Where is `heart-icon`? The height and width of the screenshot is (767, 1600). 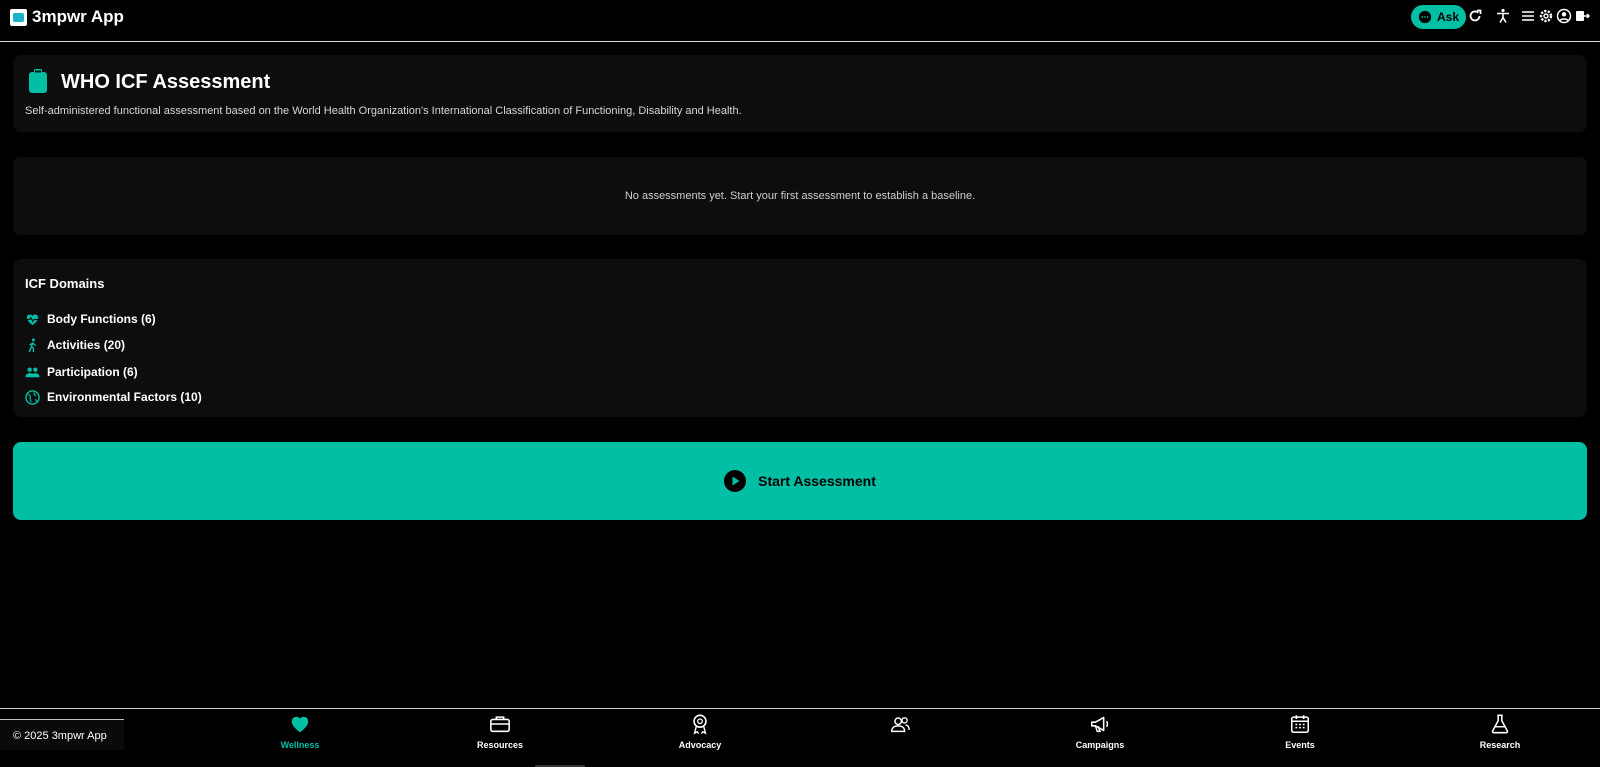 heart-icon is located at coordinates (300, 724).